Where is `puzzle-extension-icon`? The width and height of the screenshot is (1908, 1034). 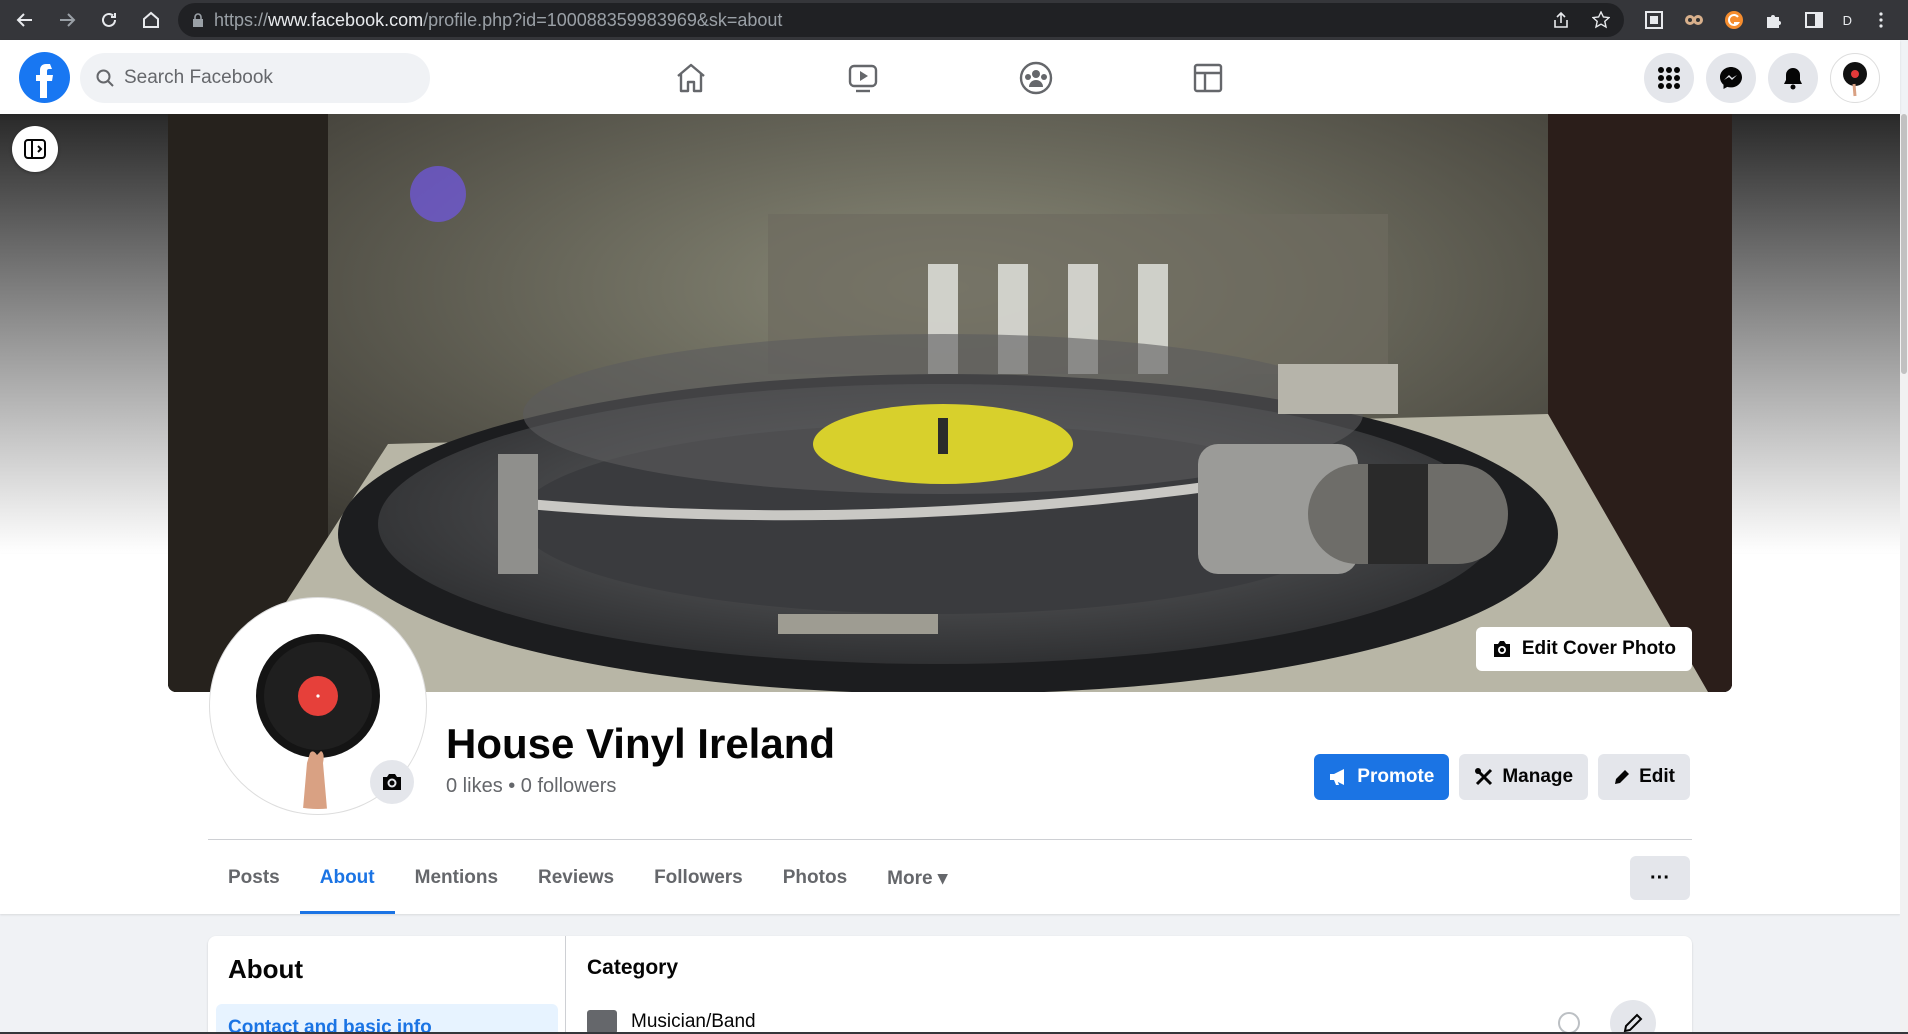
puzzle-extension-icon is located at coordinates (1774, 20).